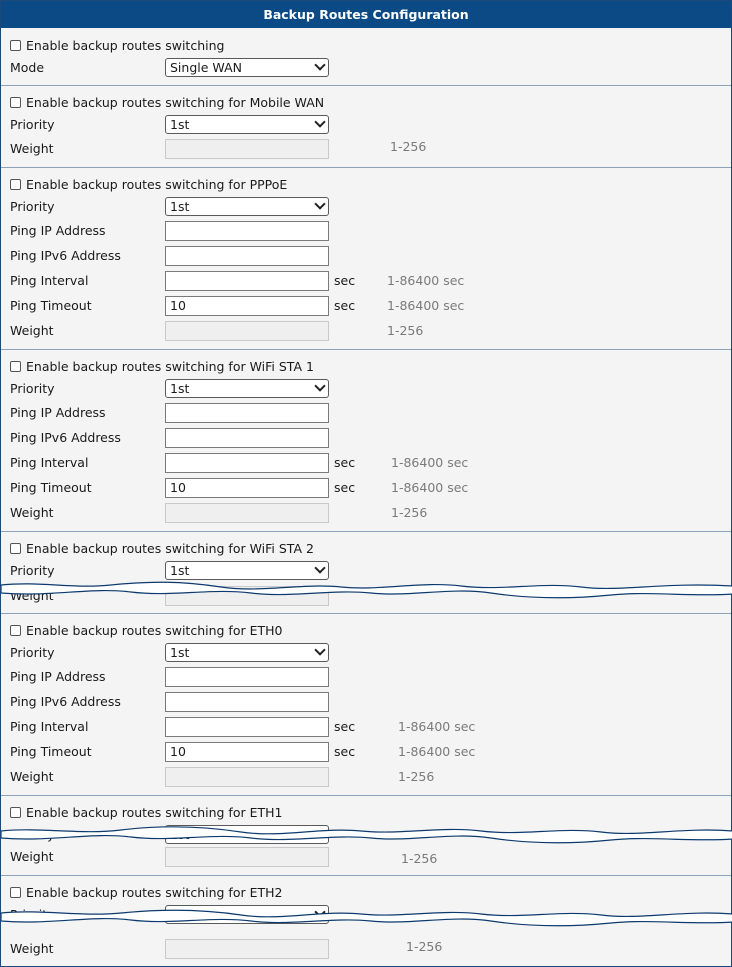  What do you see at coordinates (15, 812) in the screenshot?
I see `enable-eth1-checkbox` at bounding box center [15, 812].